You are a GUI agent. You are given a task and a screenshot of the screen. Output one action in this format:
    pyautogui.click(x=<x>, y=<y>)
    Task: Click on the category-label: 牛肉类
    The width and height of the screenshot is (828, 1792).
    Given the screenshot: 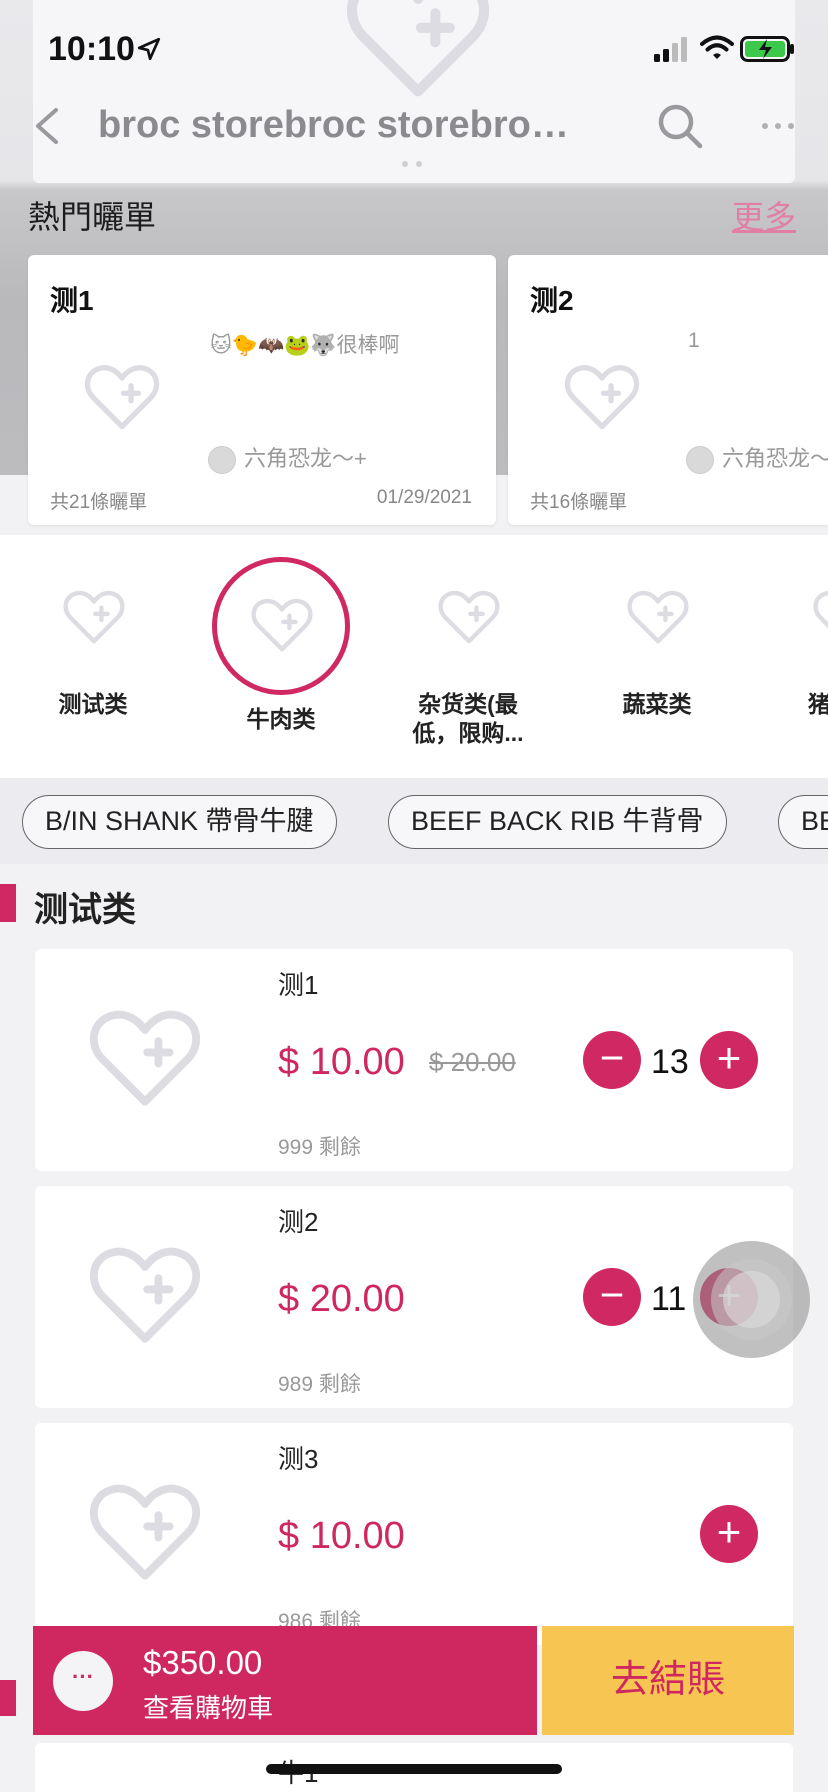 What is the action you would take?
    pyautogui.click(x=281, y=719)
    